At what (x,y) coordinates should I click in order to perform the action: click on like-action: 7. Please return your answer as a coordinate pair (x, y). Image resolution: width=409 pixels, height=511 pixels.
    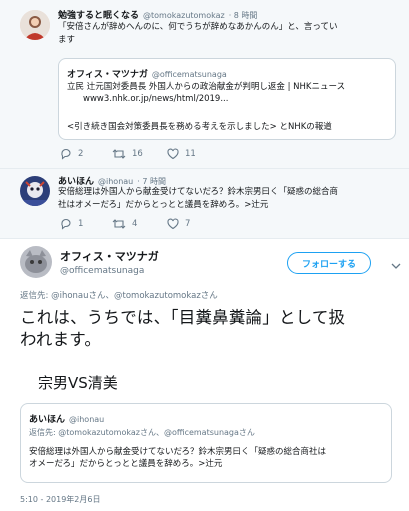
    Looking at the image, I should click on (178, 224).